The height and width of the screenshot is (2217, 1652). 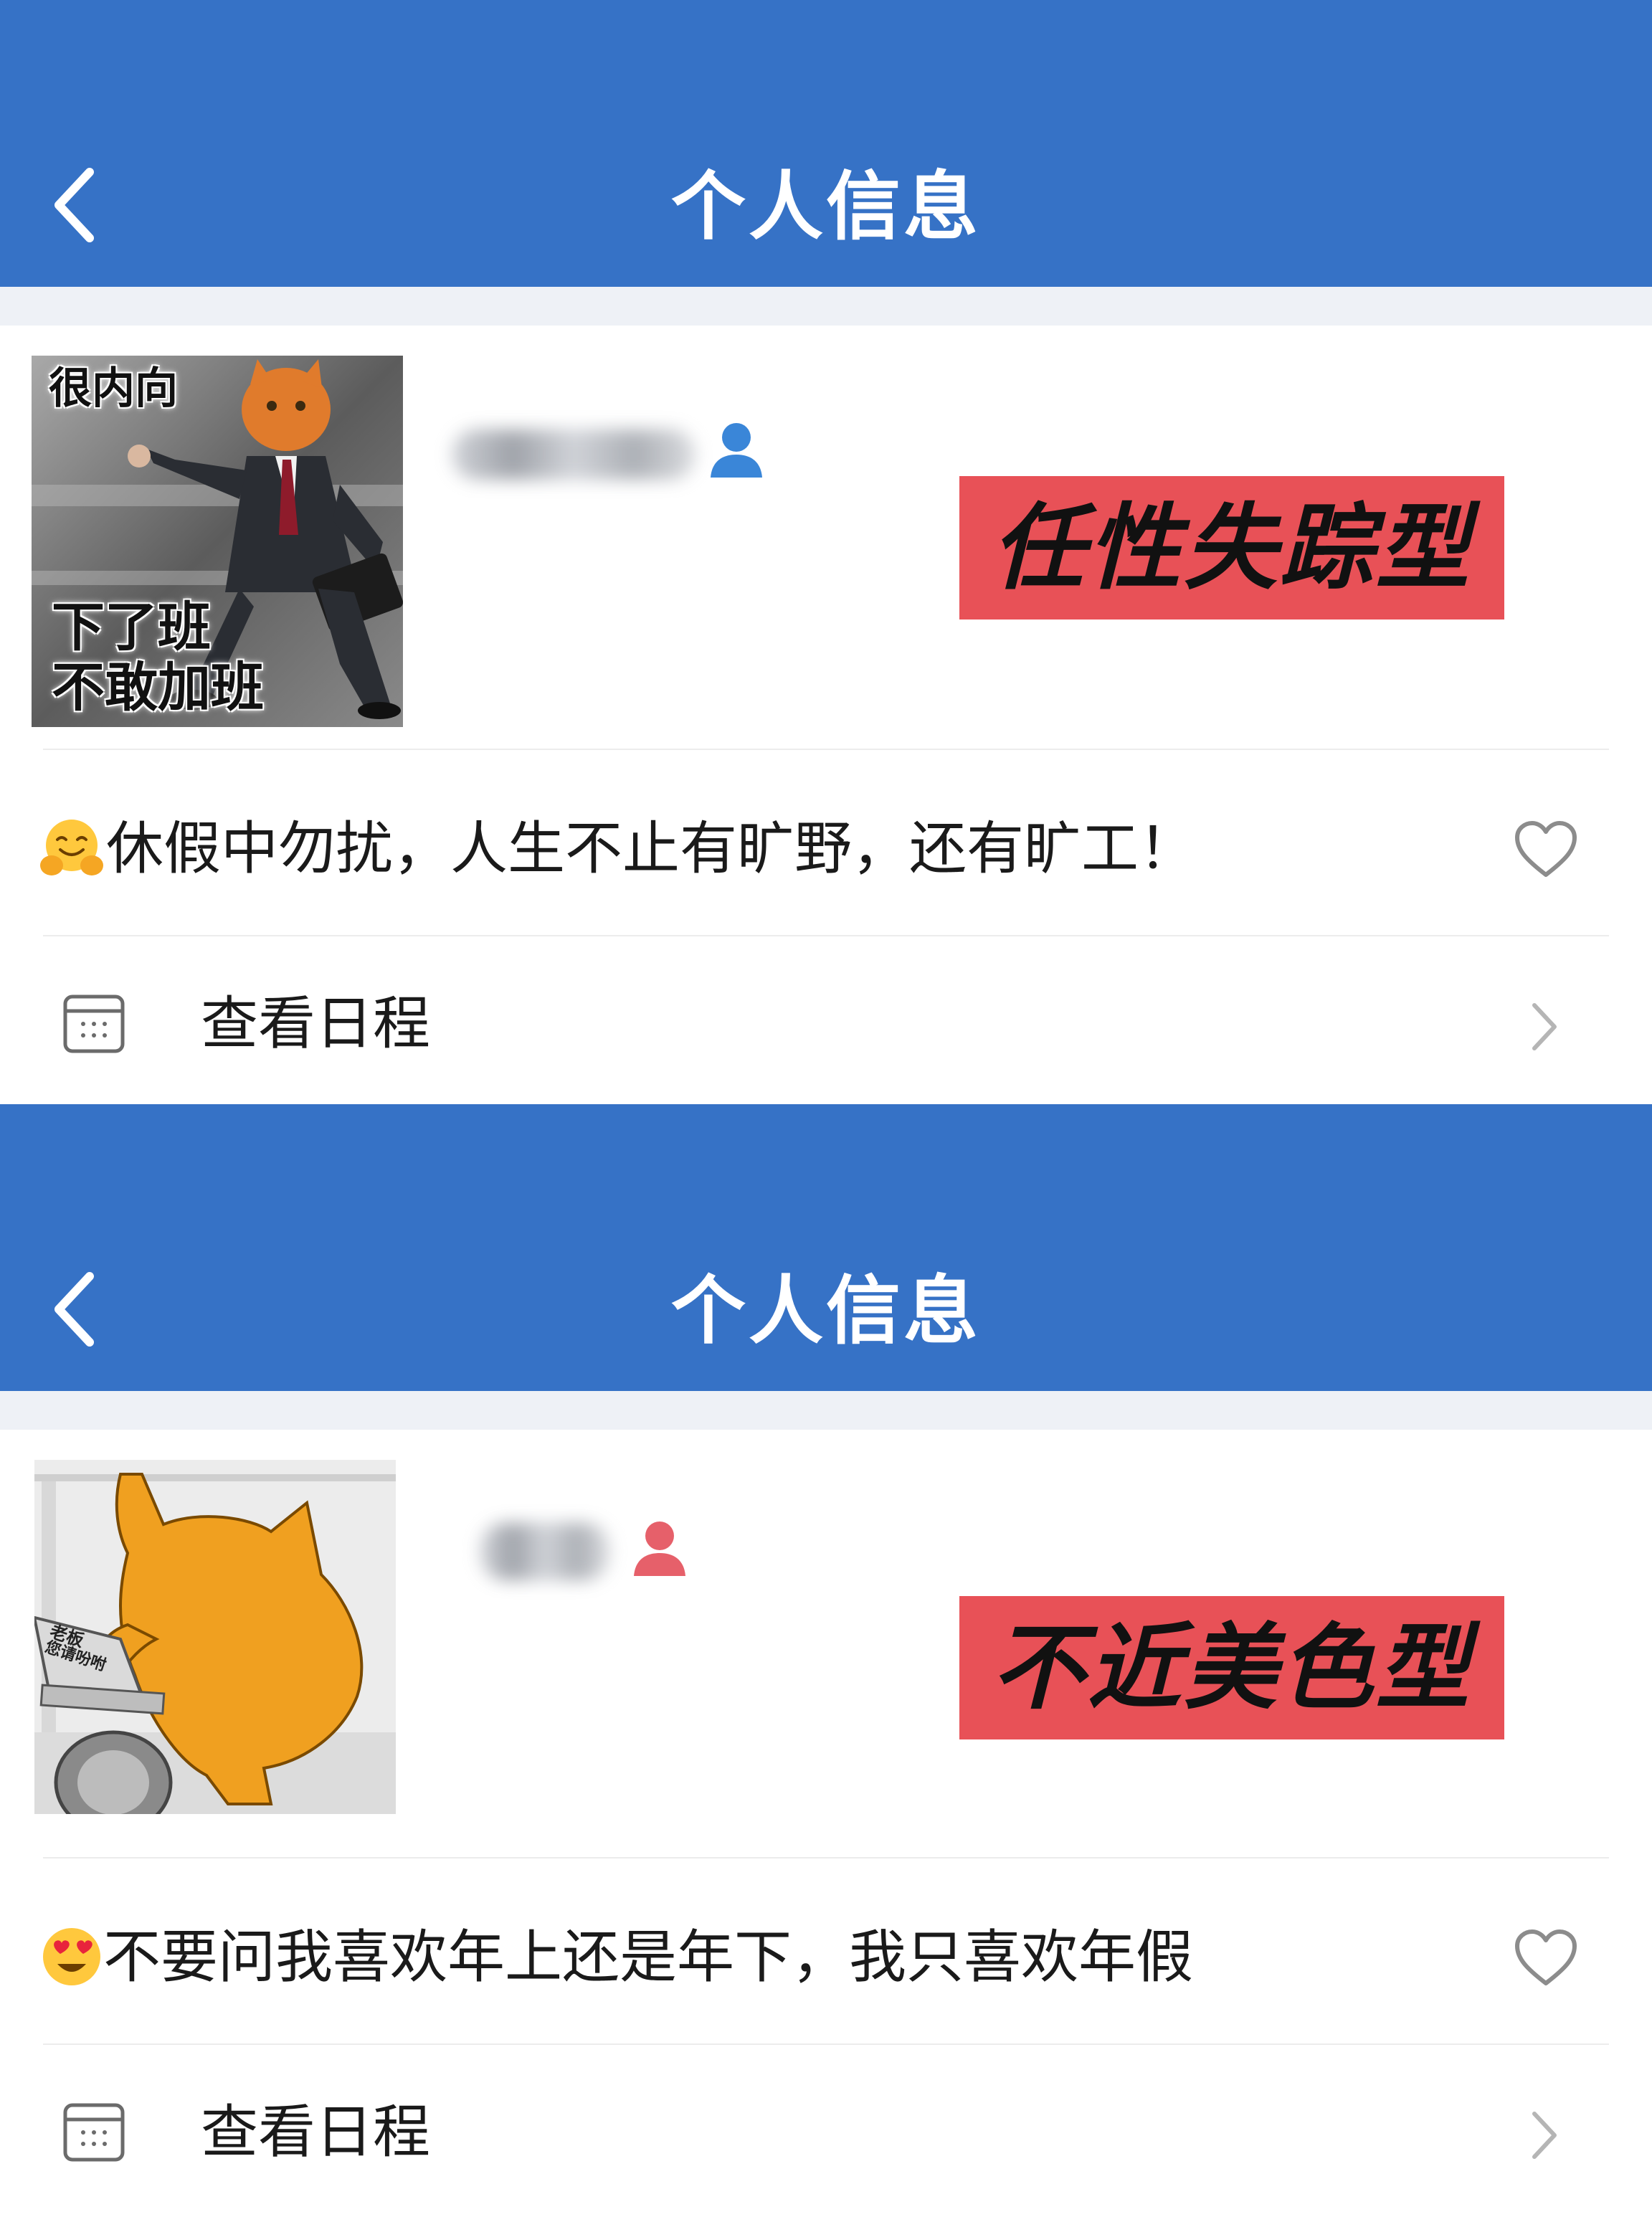 What do you see at coordinates (217, 541) in the screenshot?
I see `avatar: 很内向 下了班 不敢加班` at bounding box center [217, 541].